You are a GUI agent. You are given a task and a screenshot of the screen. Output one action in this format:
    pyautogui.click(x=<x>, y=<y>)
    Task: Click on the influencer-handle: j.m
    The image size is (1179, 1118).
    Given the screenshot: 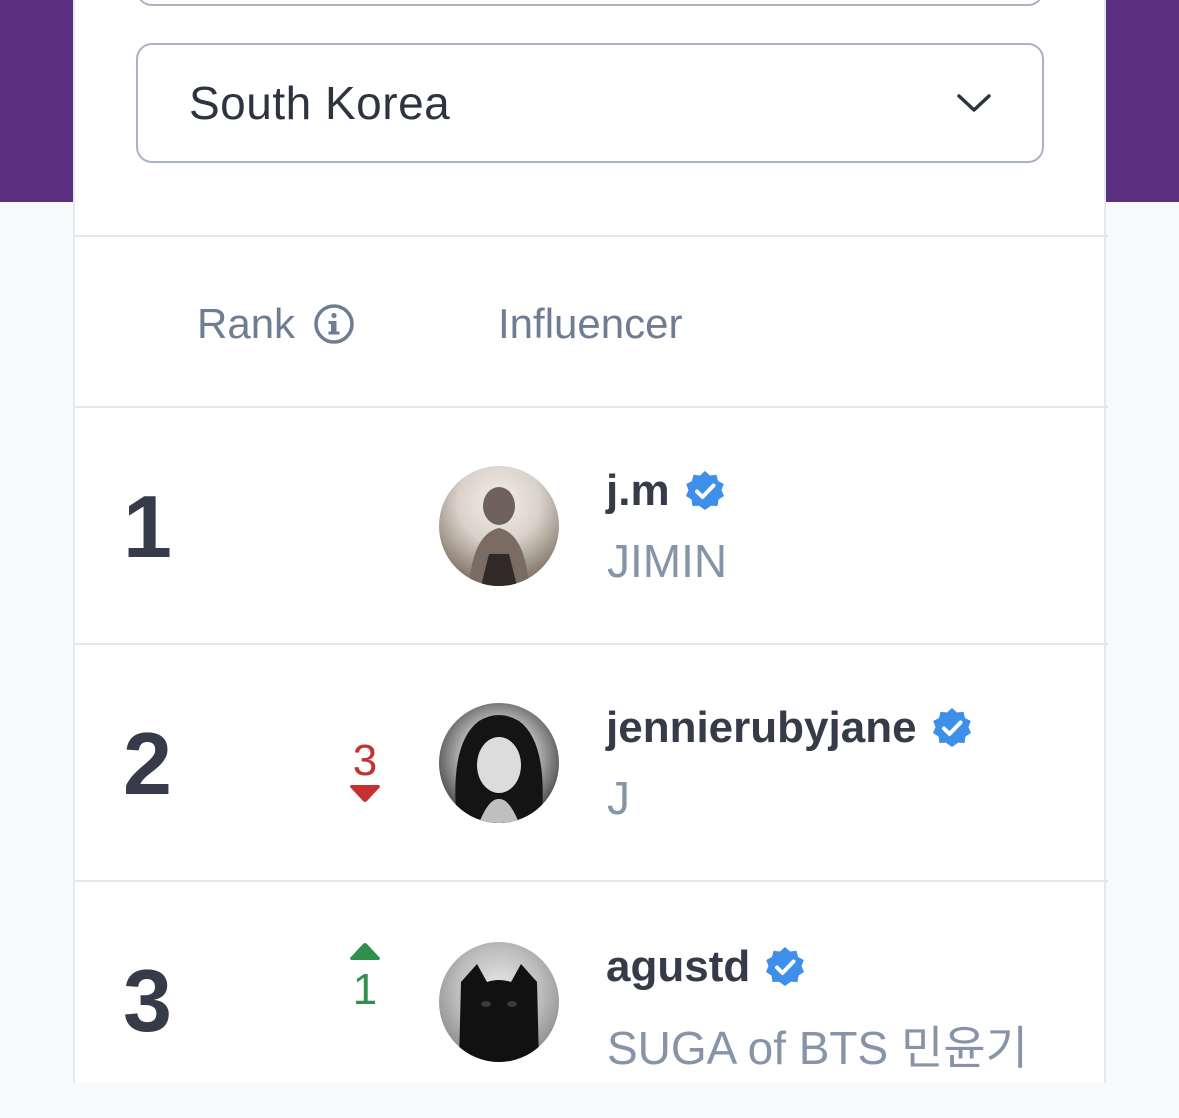 What is the action you would take?
    pyautogui.click(x=666, y=491)
    